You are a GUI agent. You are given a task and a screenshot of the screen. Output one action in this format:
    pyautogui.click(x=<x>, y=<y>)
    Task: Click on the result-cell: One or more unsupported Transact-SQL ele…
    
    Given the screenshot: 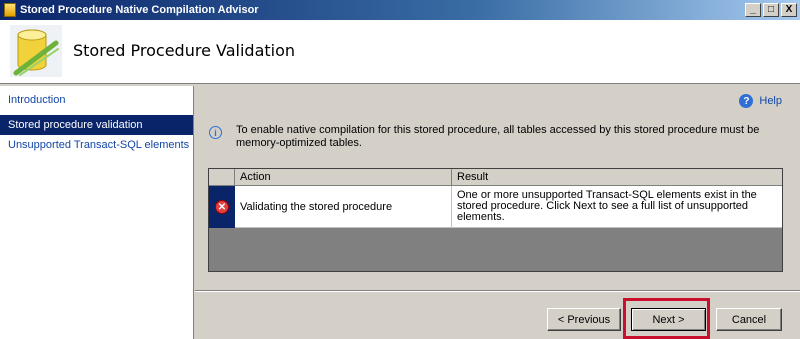 What is the action you would take?
    pyautogui.click(x=617, y=207)
    